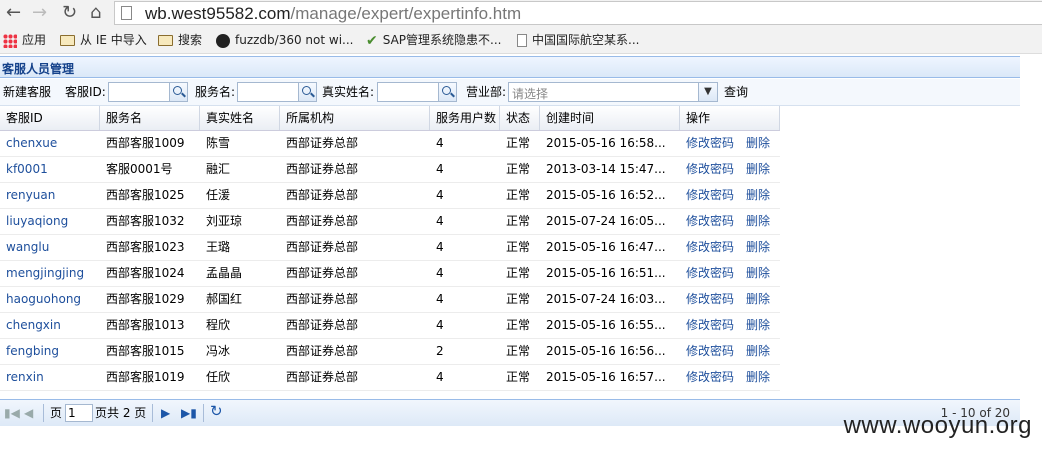 The width and height of the screenshot is (1042, 457). Describe the element at coordinates (465, 118) in the screenshot. I see `column-header-users: 服务用户数` at that location.